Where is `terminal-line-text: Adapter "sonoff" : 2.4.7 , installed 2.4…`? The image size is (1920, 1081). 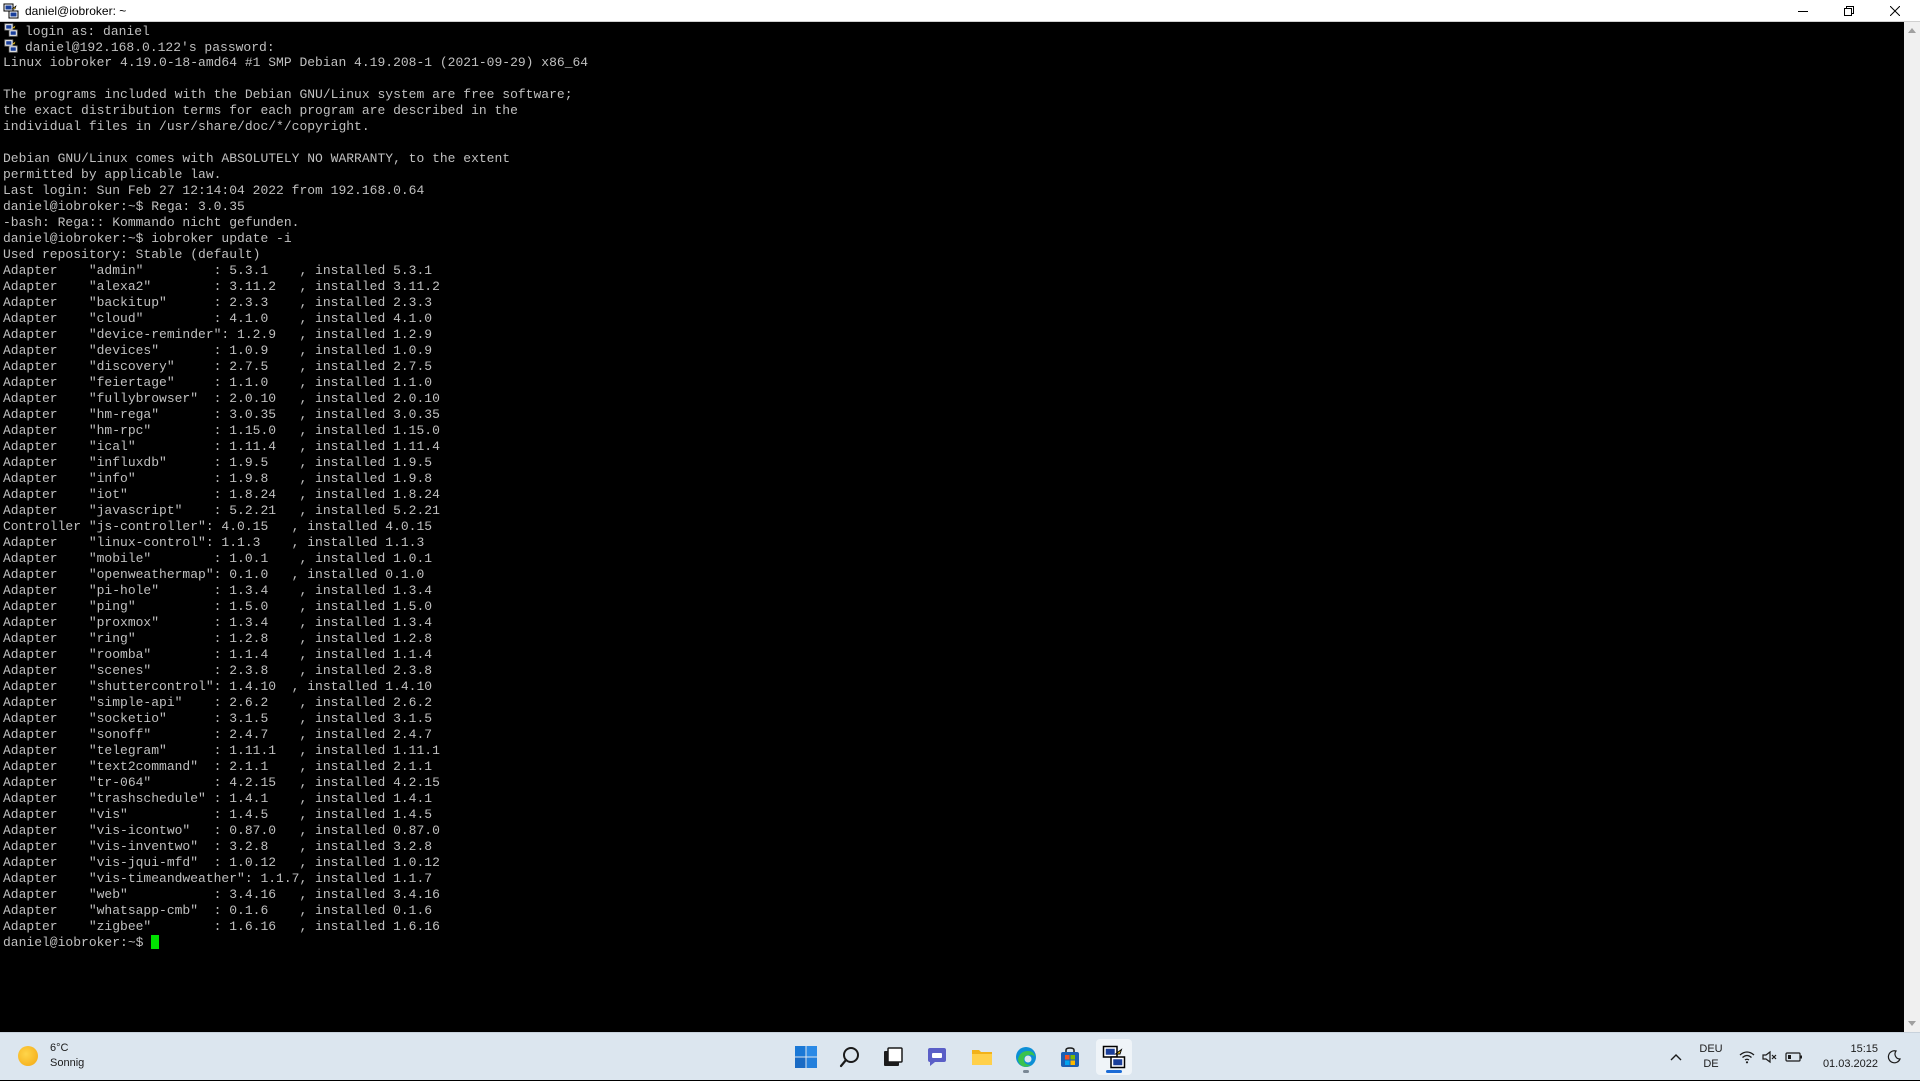 terminal-line-text: Adapter "sonoff" : 2.4.7 , installed 2.4… is located at coordinates (218, 734).